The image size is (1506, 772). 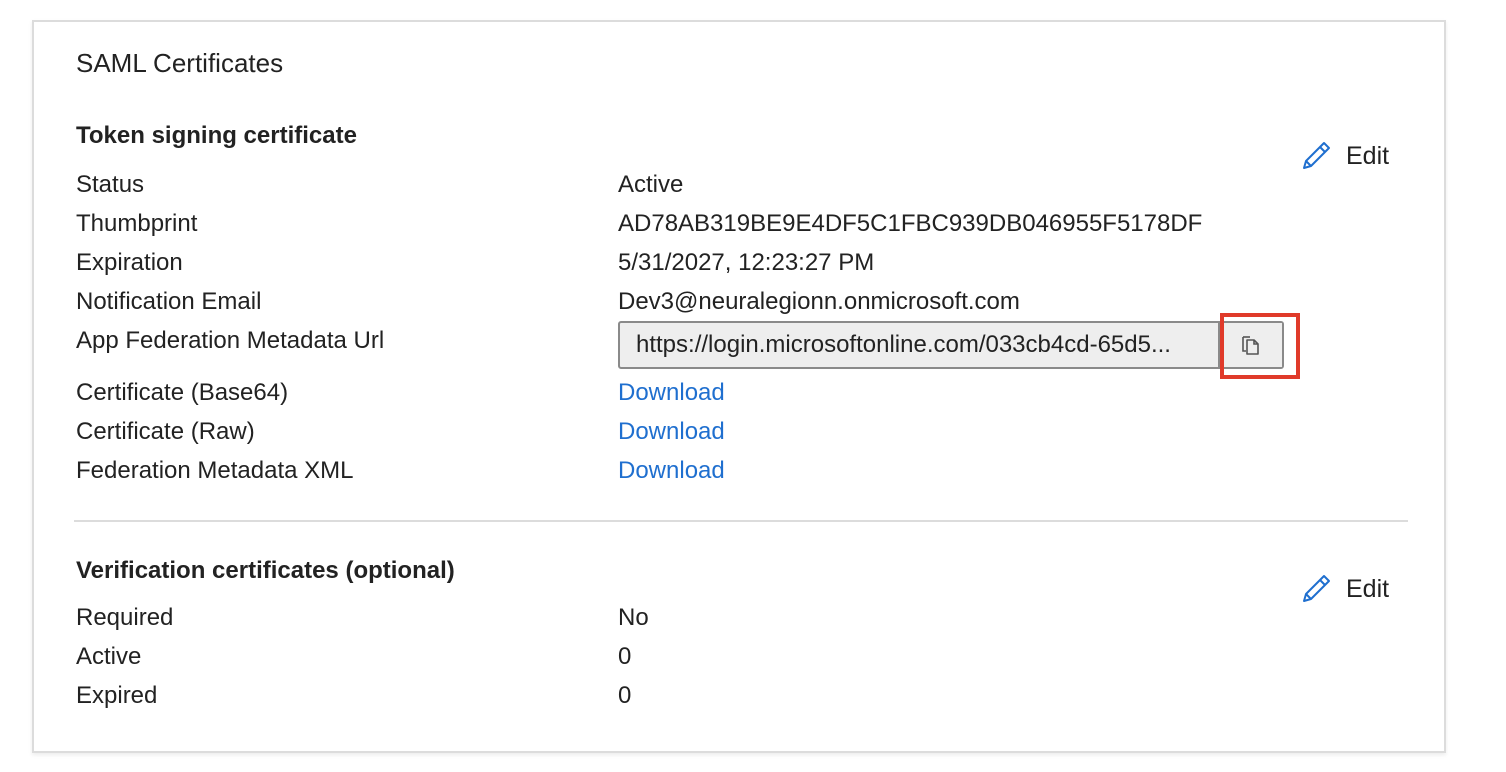 I want to click on row-expiration: Expiration 5/31/2027, 12:23:27 PM, so click(x=726, y=263).